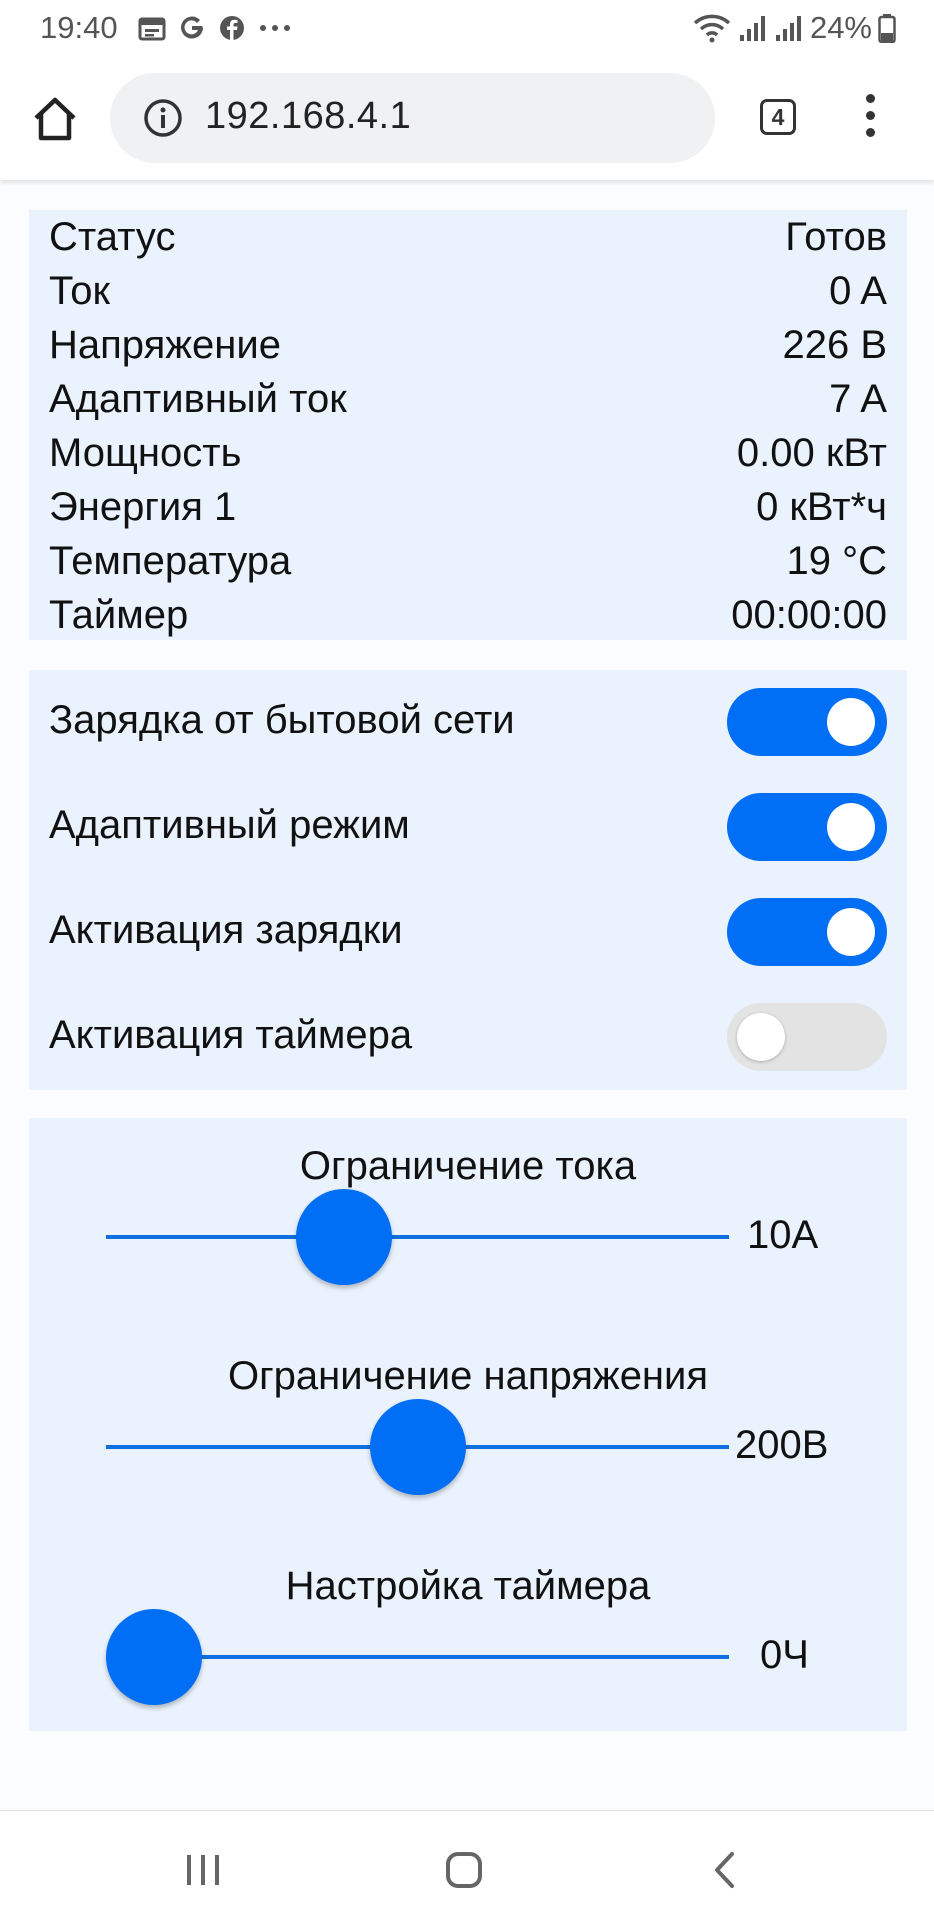  I want to click on adaptive-mode-switch, so click(807, 827).